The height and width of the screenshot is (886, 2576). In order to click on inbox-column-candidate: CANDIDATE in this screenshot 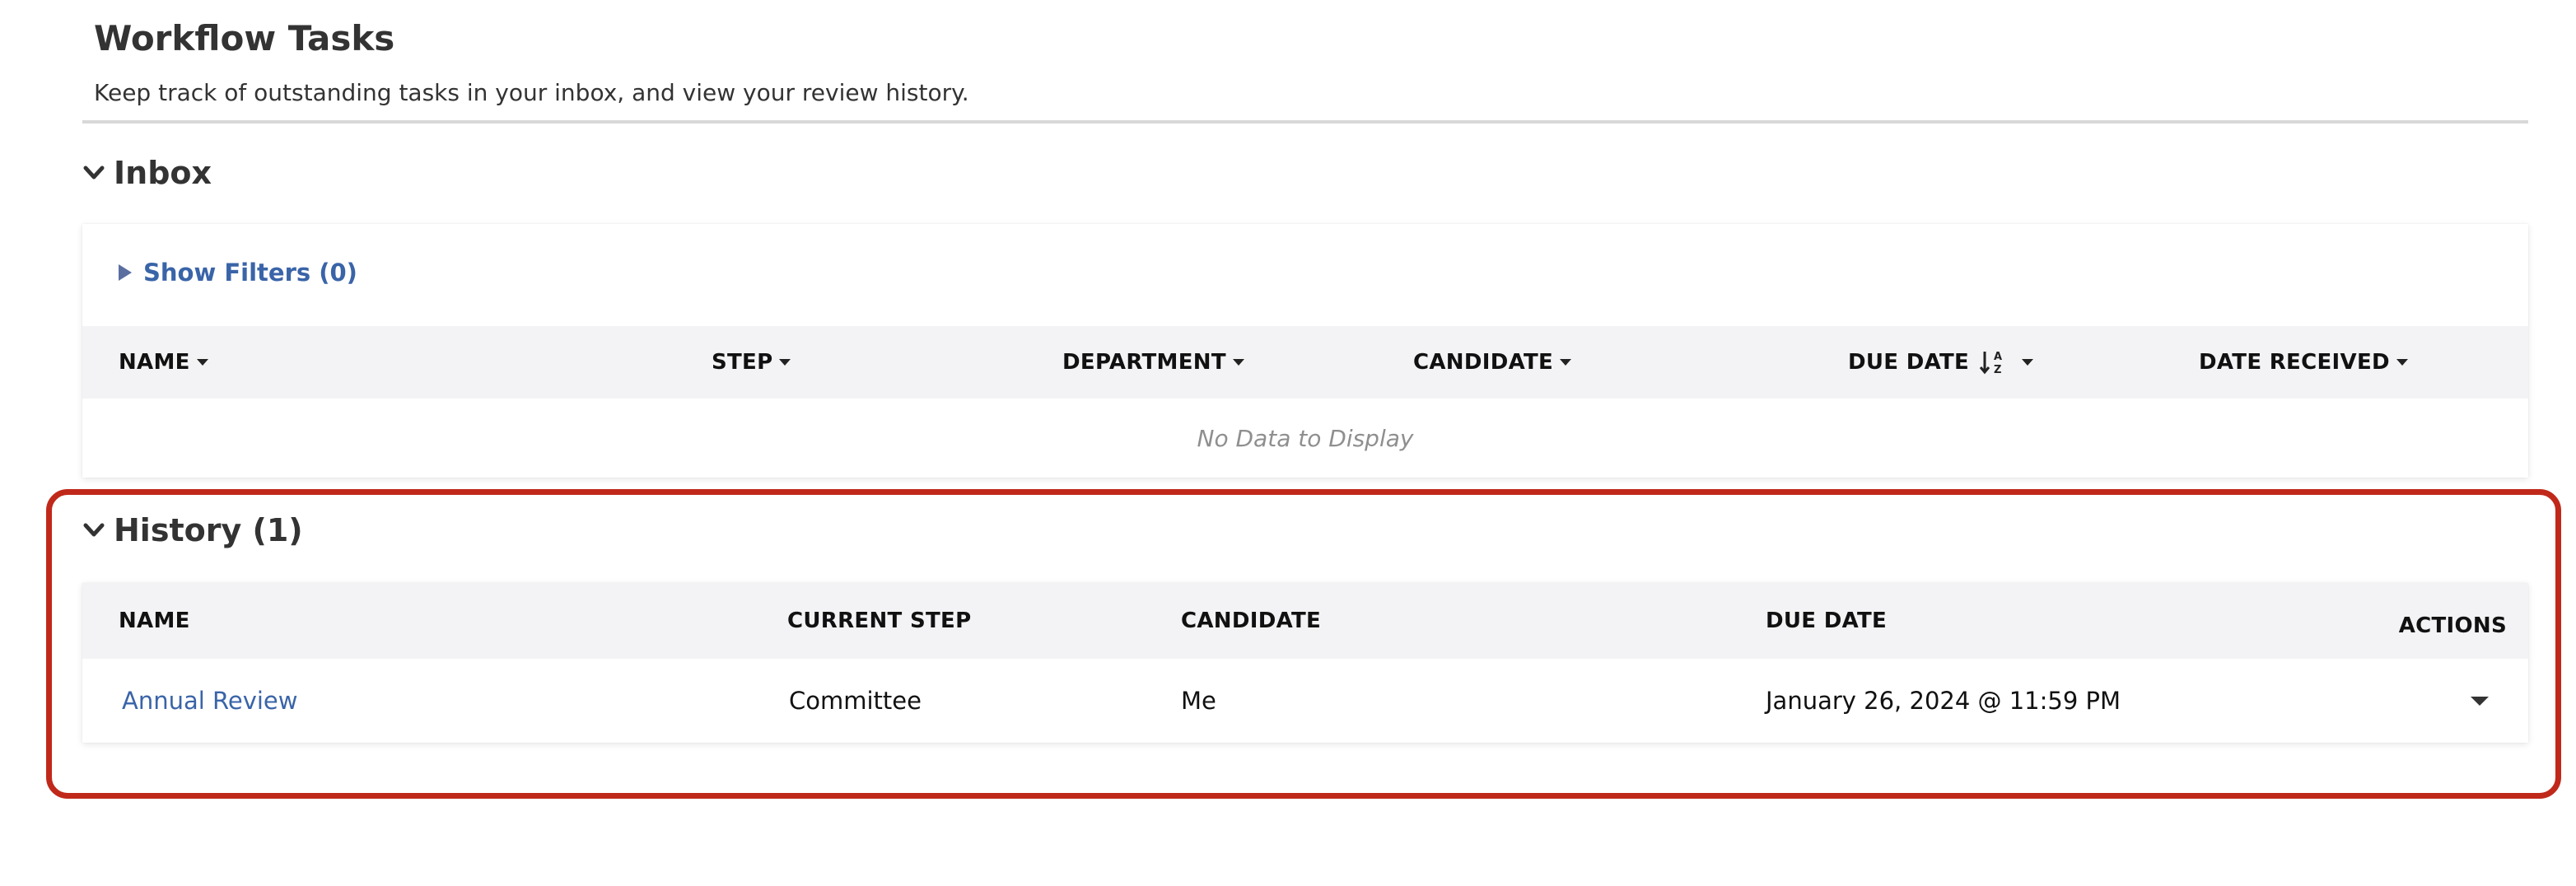, I will do `click(1492, 362)`.